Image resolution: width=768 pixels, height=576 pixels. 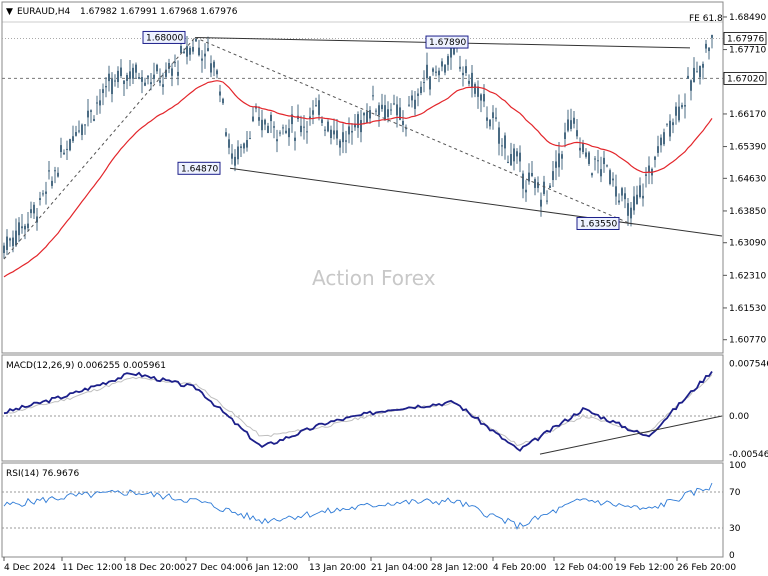 What do you see at coordinates (199, 169) in the screenshot?
I see `price-tag-label: 1.64870` at bounding box center [199, 169].